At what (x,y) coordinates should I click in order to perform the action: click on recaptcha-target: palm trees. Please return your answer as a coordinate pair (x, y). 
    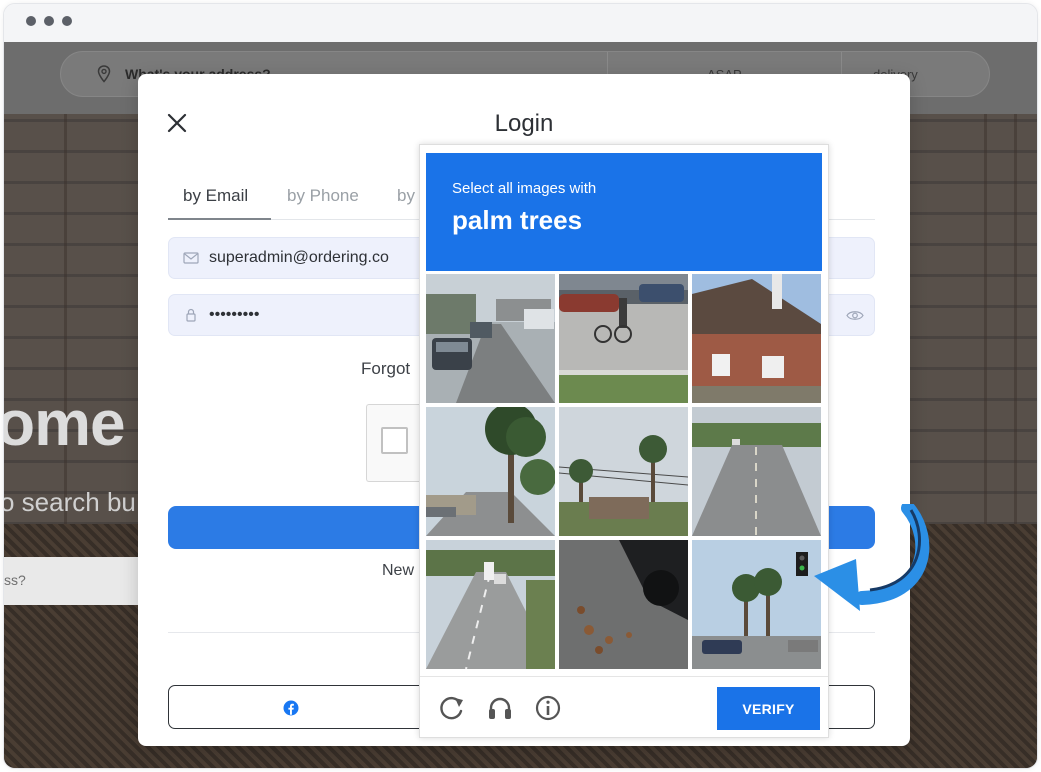
    Looking at the image, I should click on (517, 220).